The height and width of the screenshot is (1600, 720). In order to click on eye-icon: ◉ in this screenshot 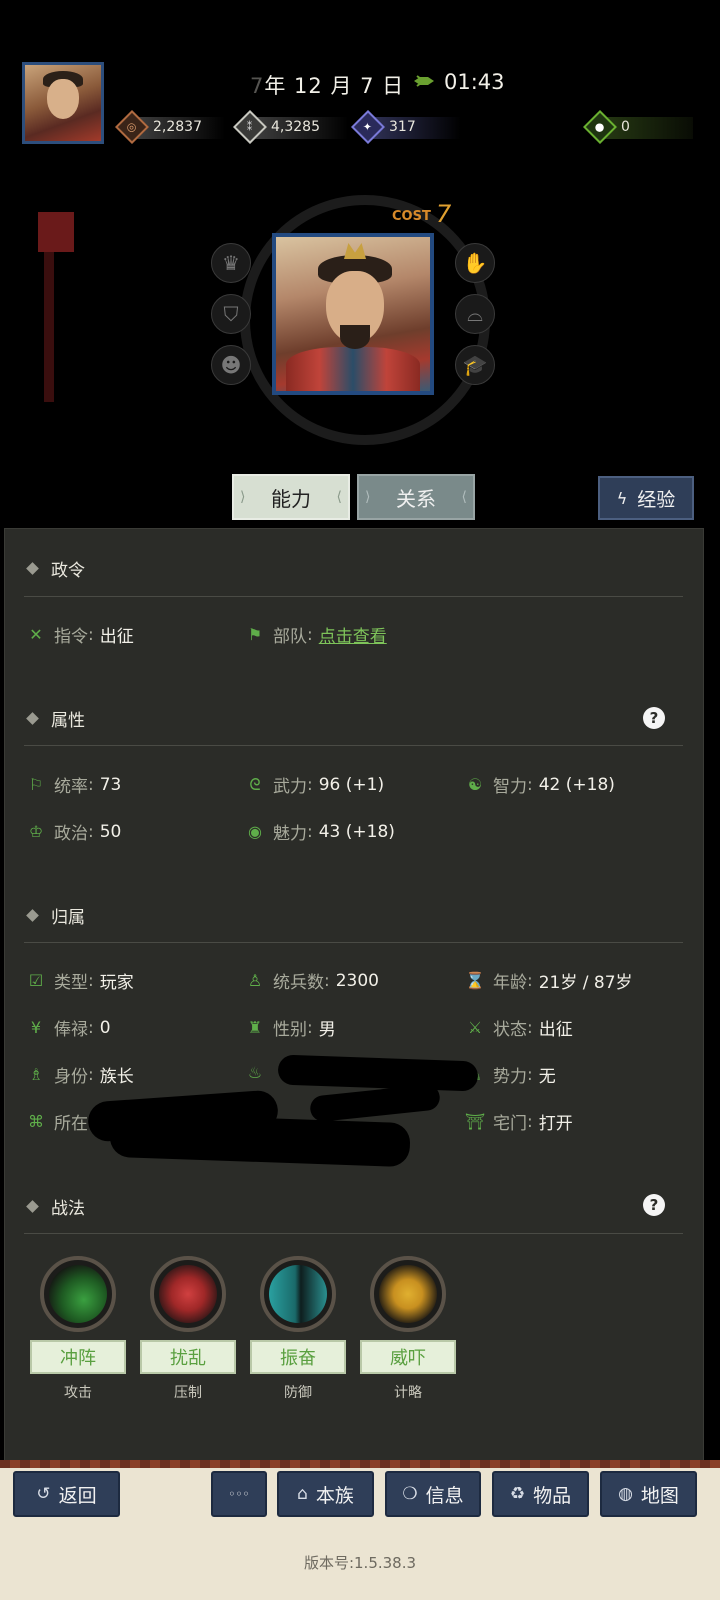, I will do `click(255, 831)`.